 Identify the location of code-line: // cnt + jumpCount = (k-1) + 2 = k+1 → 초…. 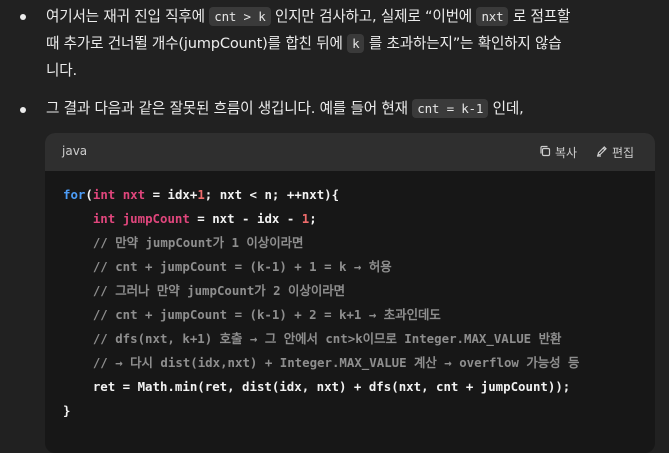
(321, 315).